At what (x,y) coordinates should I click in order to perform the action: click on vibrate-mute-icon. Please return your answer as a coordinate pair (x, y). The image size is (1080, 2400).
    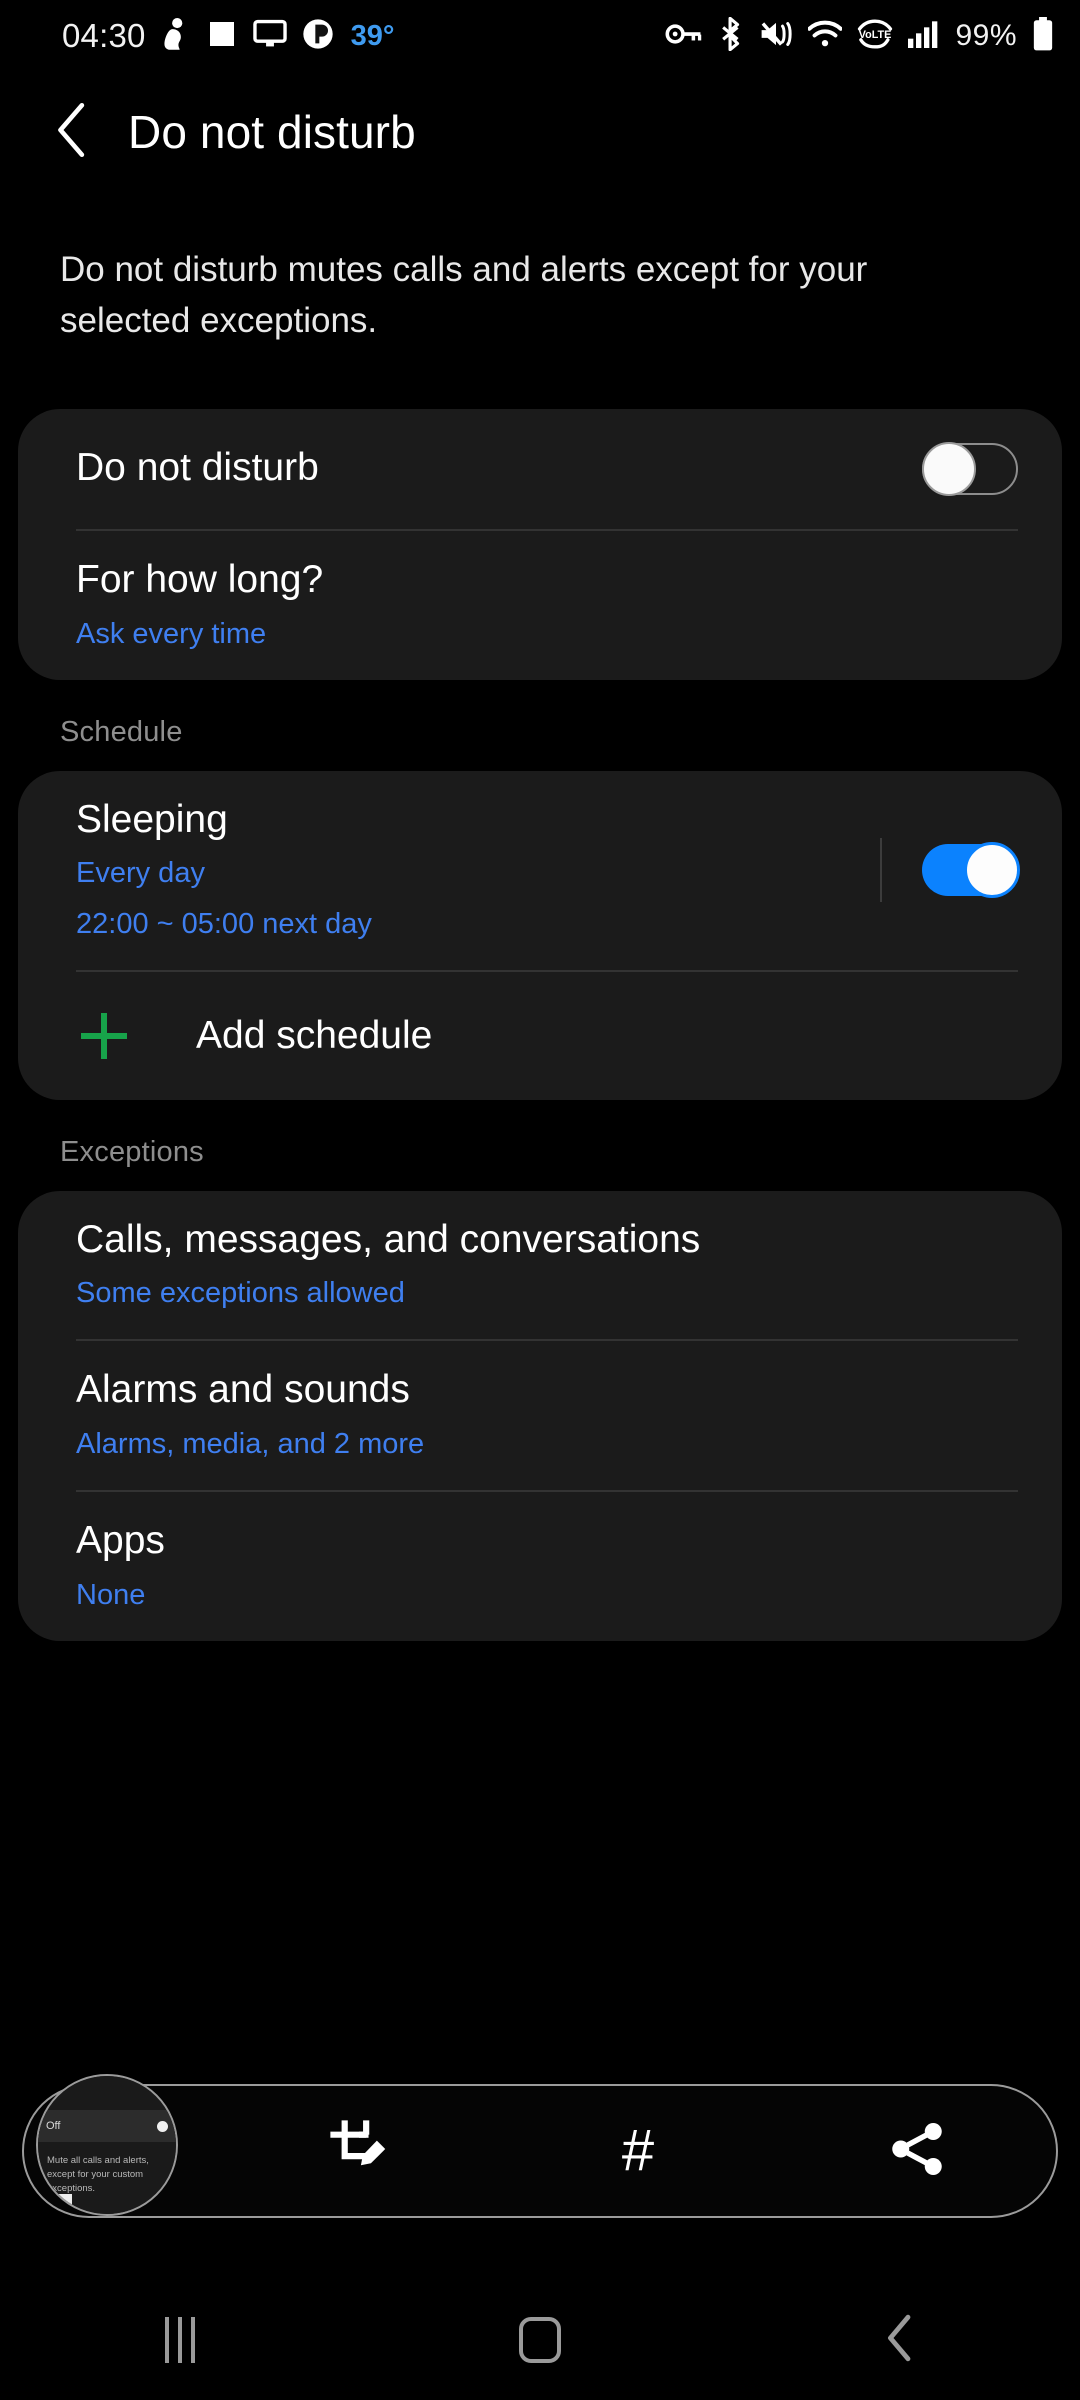
    Looking at the image, I should click on (776, 36).